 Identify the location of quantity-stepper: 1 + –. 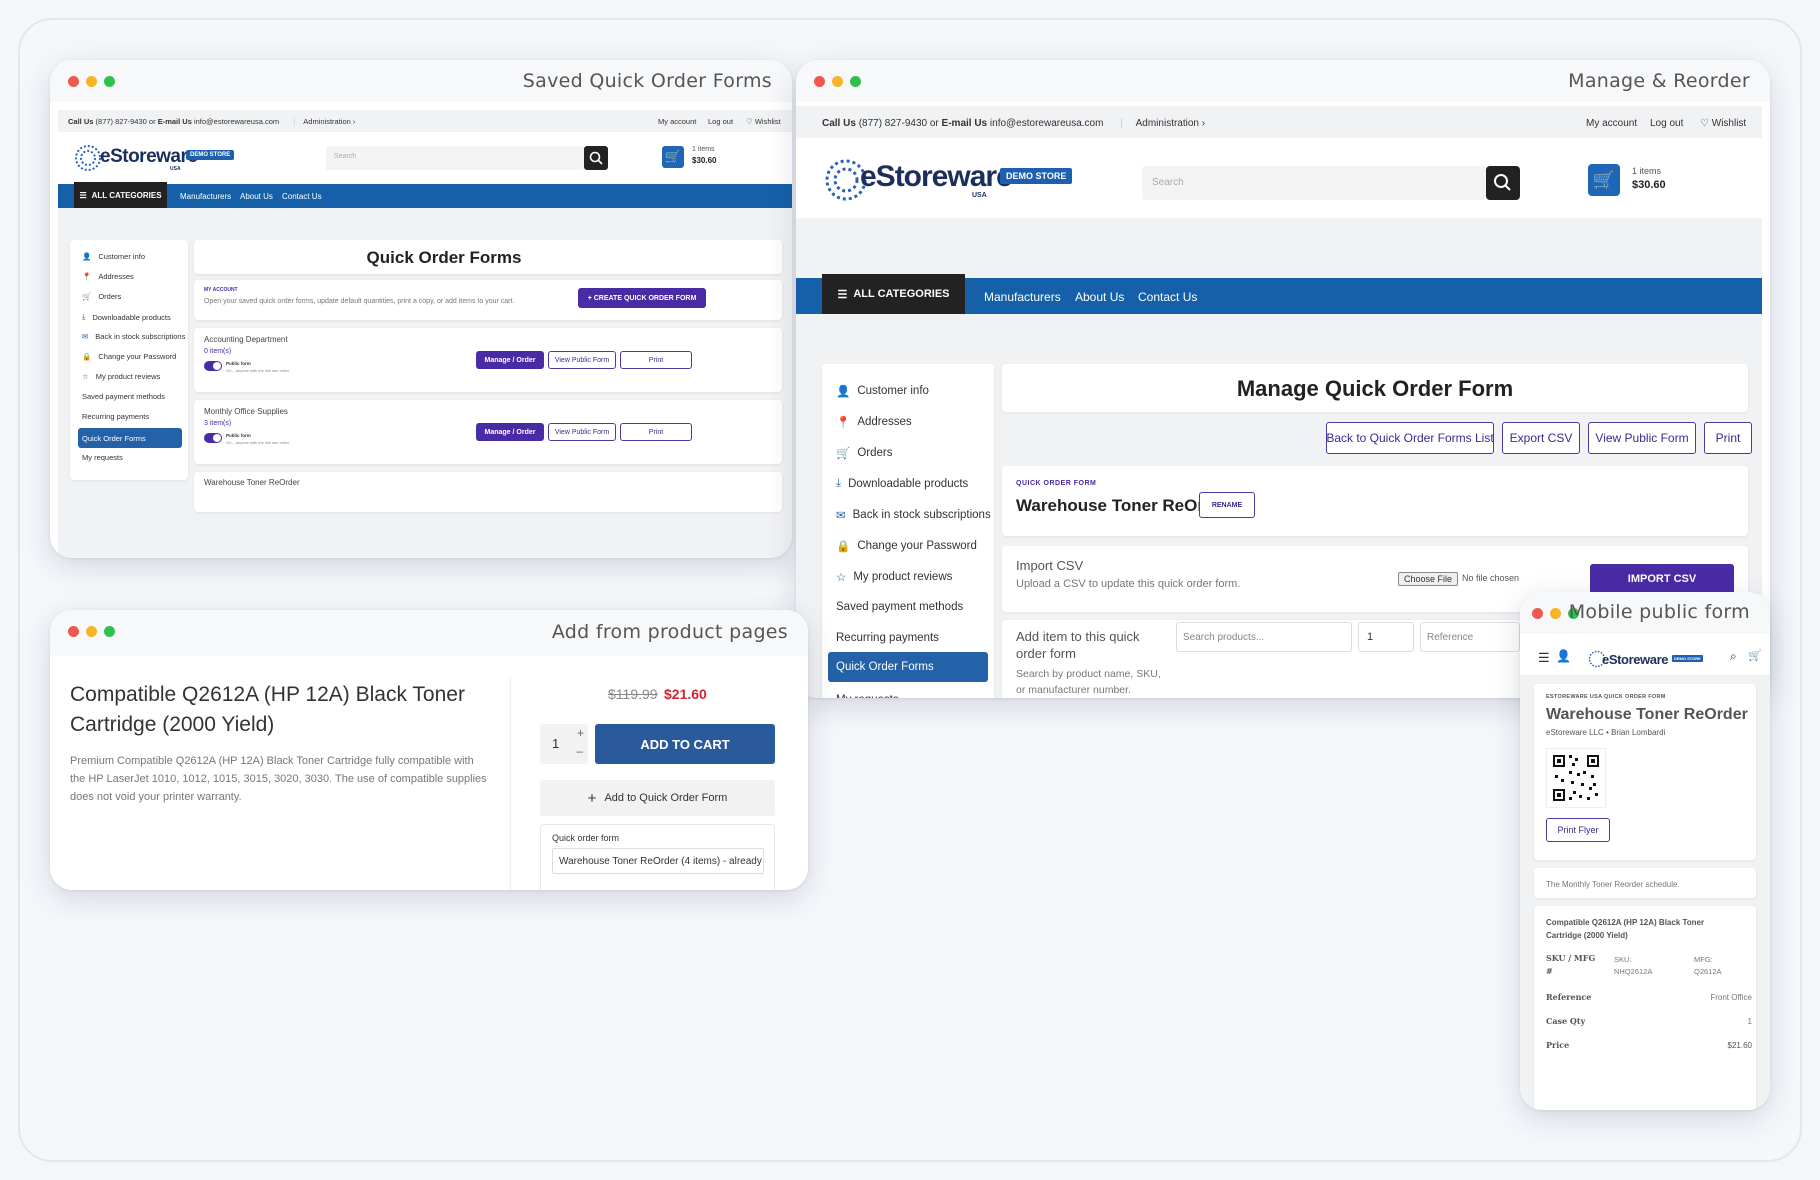
(564, 744).